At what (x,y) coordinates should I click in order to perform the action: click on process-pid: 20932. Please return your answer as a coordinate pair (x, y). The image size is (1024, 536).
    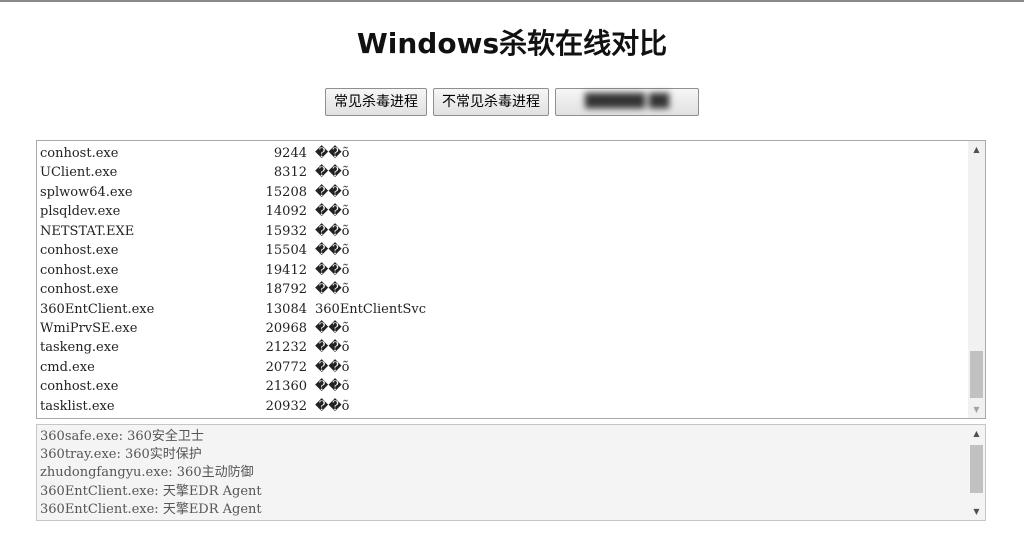
    Looking at the image, I should click on (286, 406).